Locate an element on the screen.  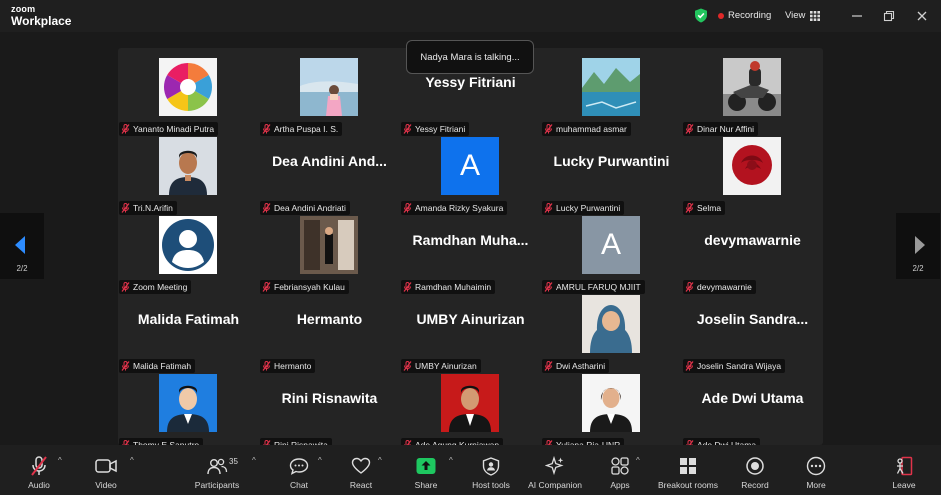
participant-name-label: devymawarnie is located at coordinates (719, 287).